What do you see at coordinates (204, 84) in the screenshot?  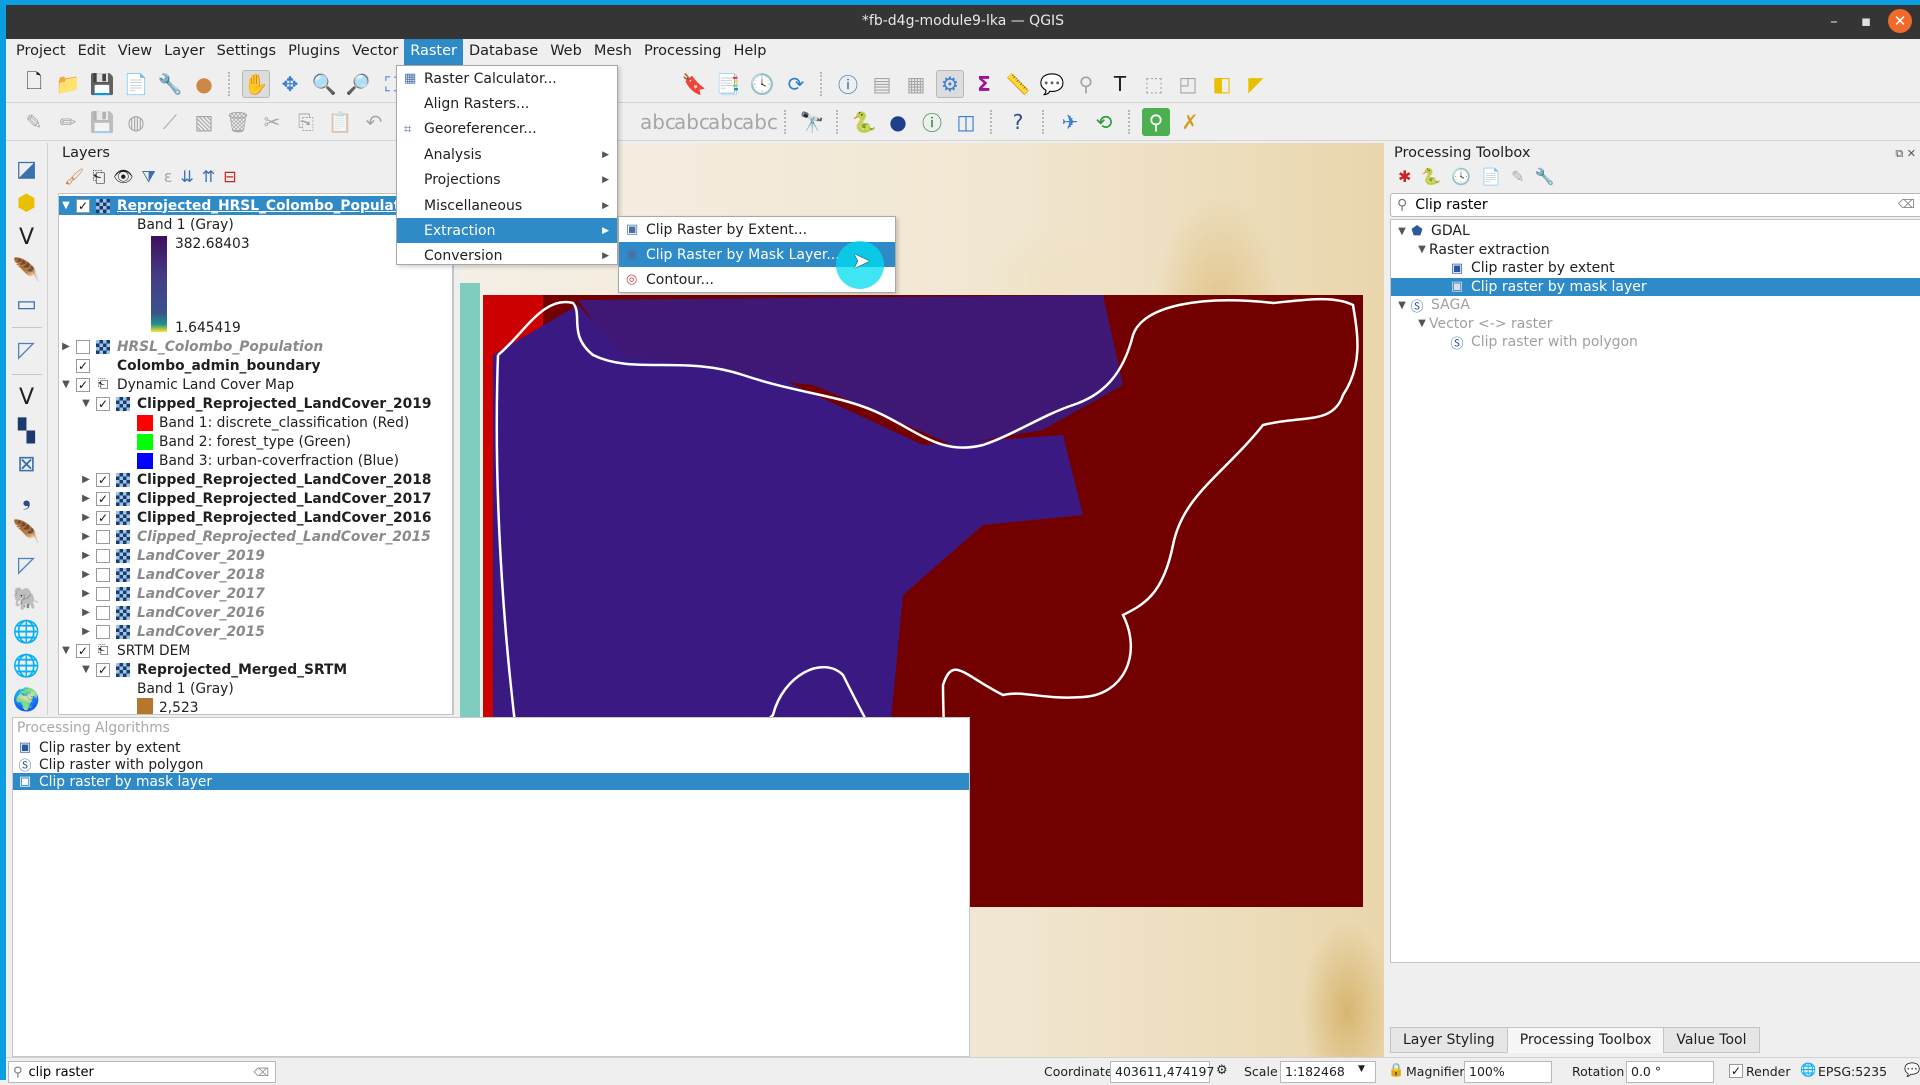 I see `style-manager-icon: ●` at bounding box center [204, 84].